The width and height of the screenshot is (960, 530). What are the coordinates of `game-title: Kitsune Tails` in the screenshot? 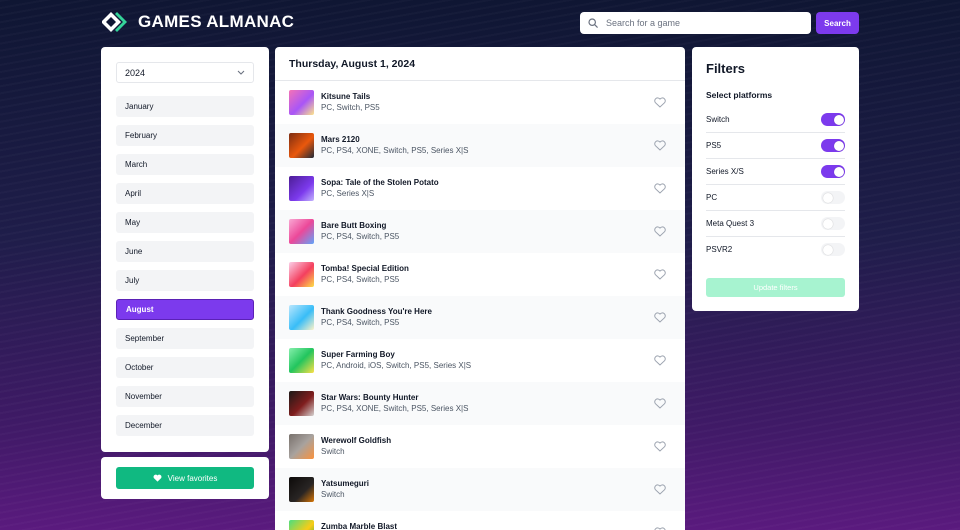 It's located at (346, 96).